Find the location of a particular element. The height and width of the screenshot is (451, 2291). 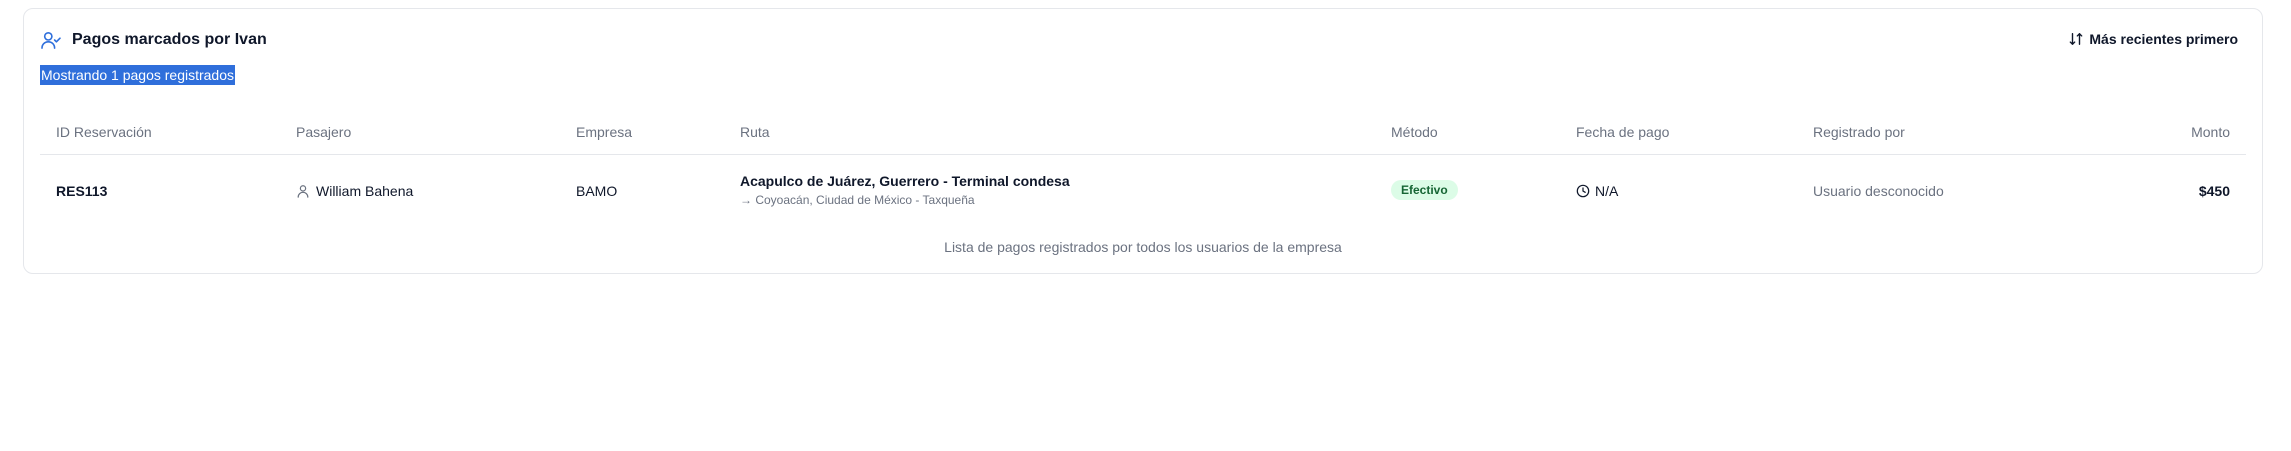

payment-method-badge: Efectivo is located at coordinates (1424, 190).